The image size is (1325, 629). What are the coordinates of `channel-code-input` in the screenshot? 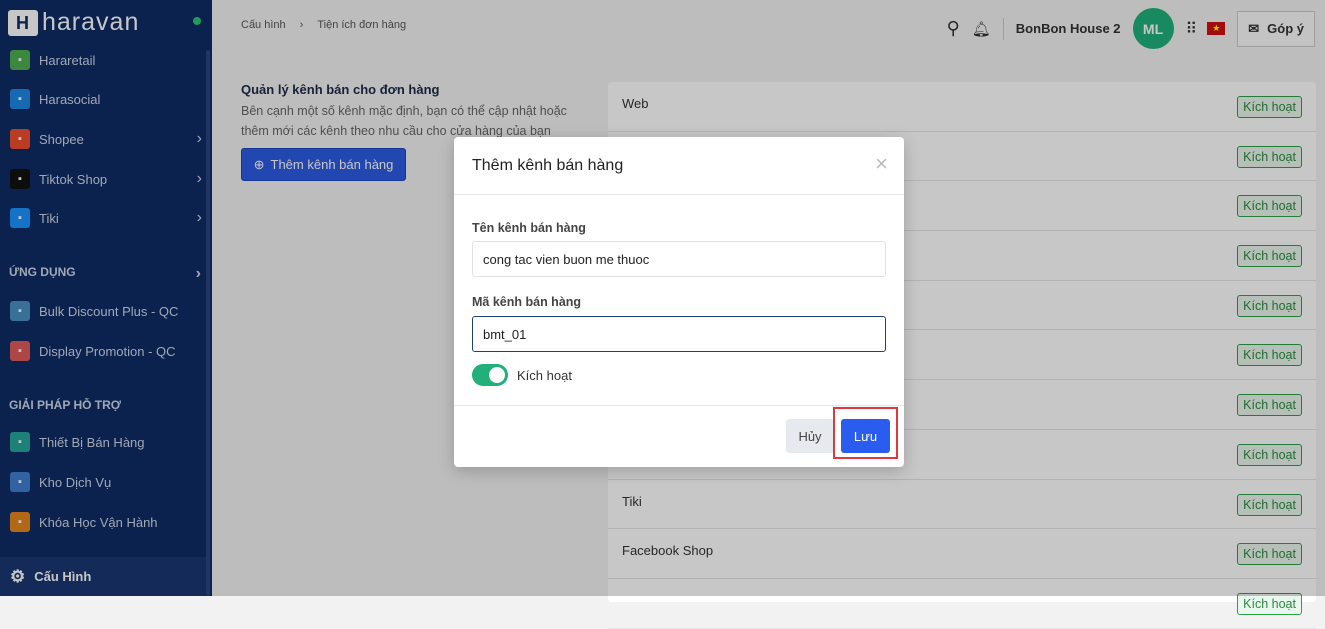 It's located at (679, 334).